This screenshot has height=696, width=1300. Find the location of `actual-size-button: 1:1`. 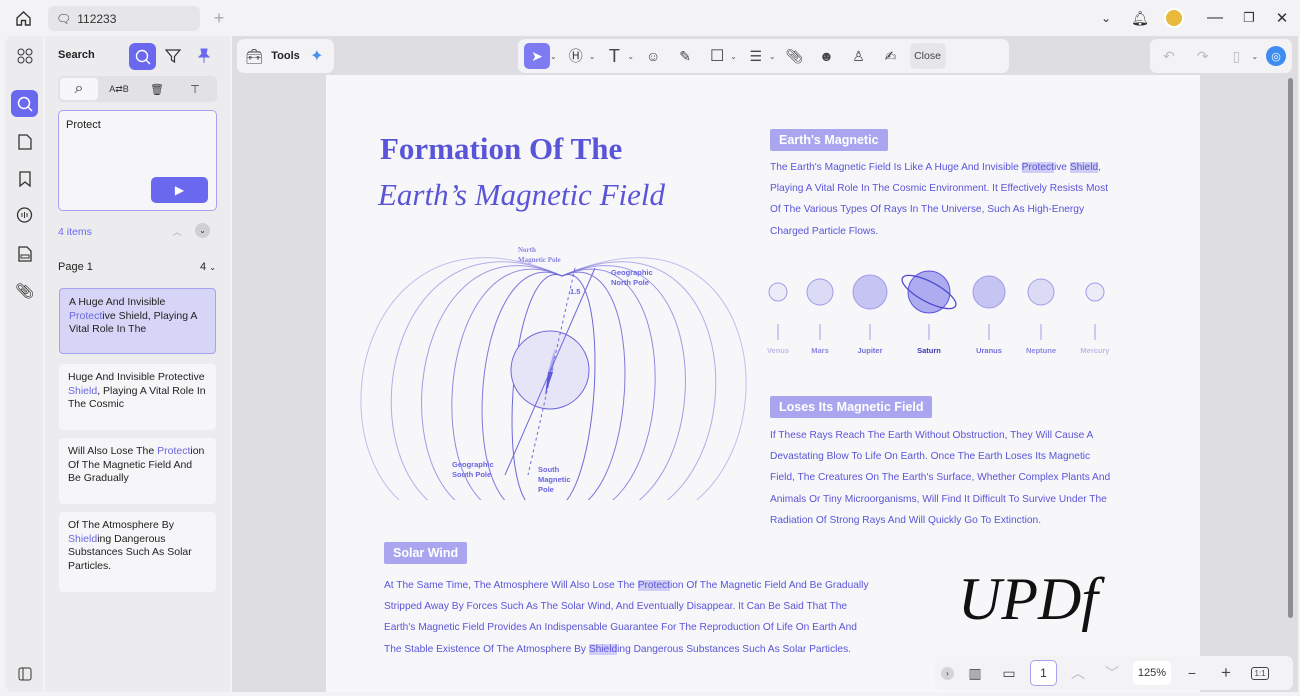

actual-size-button: 1:1 is located at coordinates (1260, 673).